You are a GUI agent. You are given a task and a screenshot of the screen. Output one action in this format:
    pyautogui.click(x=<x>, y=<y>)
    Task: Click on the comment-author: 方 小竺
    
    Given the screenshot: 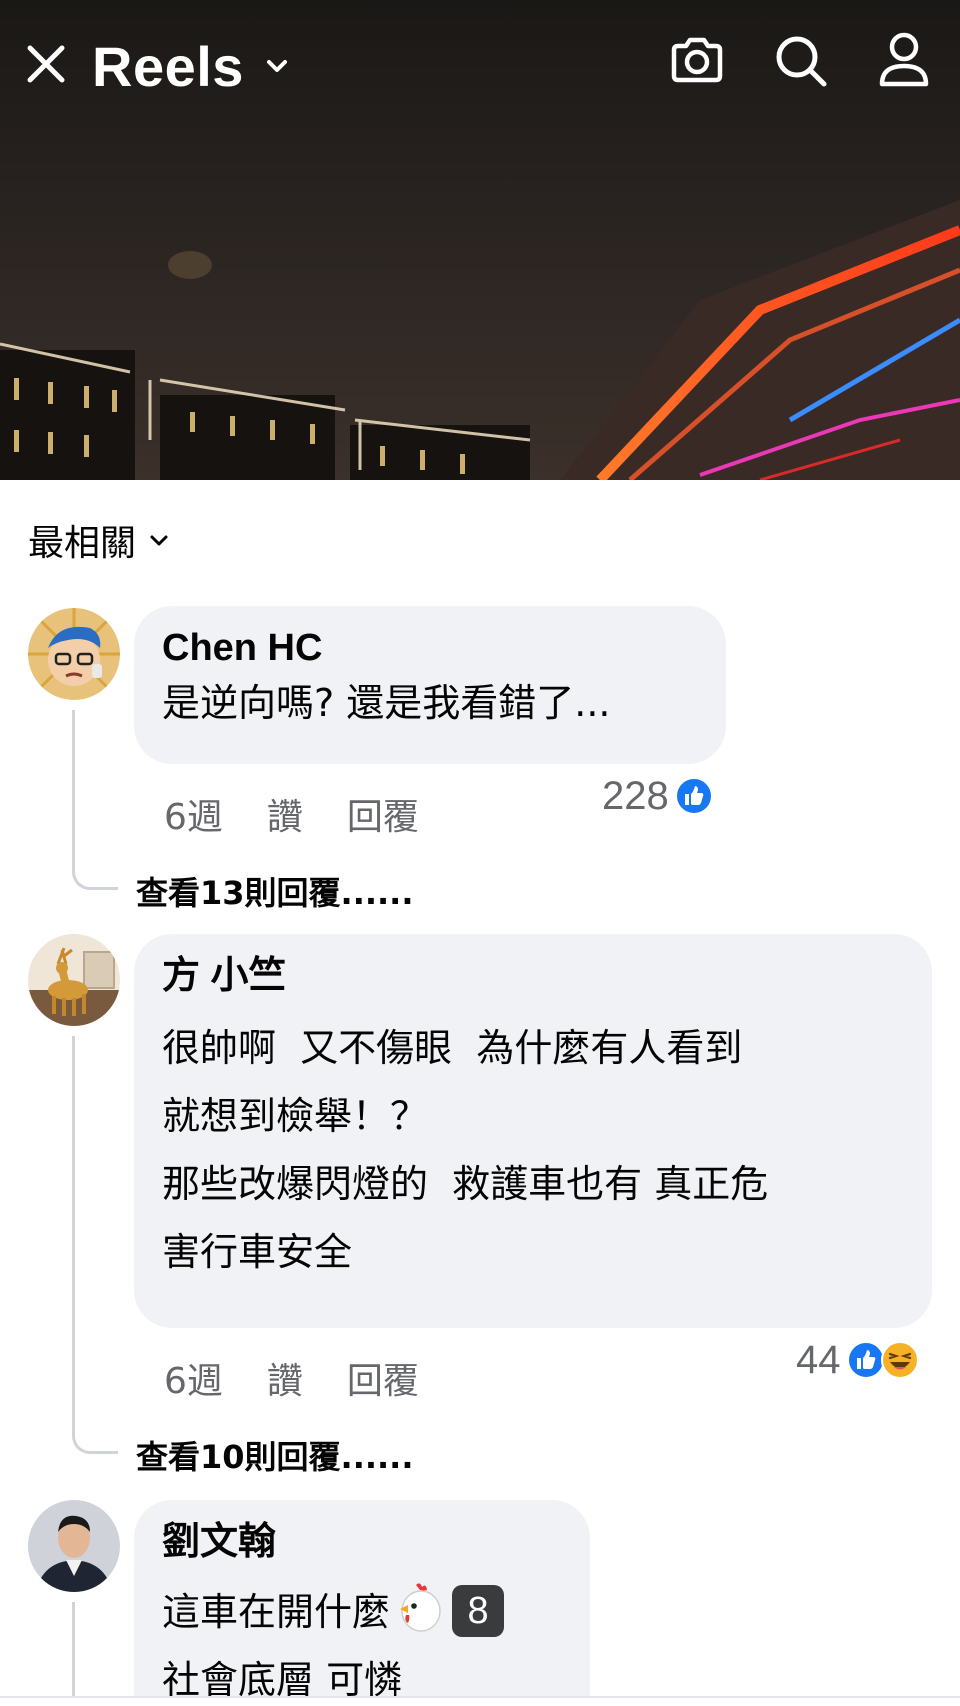 What is the action you would take?
    pyautogui.click(x=533, y=976)
    